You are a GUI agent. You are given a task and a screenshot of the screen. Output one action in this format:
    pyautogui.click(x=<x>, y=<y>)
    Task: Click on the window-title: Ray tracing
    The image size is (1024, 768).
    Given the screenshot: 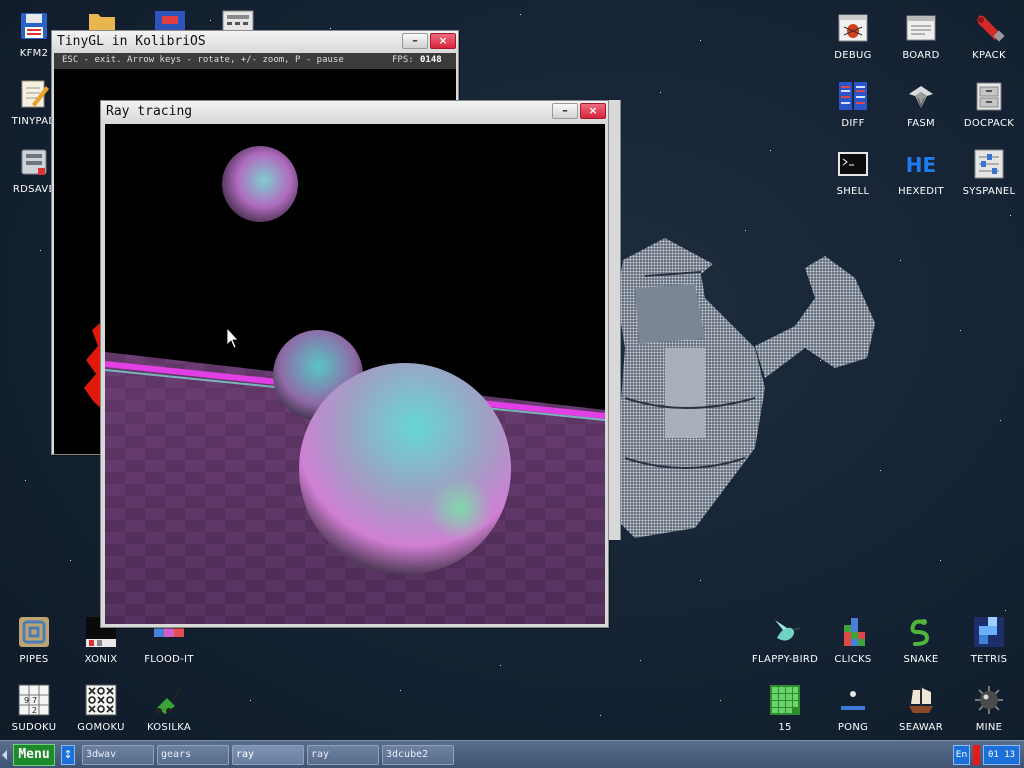 What is the action you would take?
    pyautogui.click(x=149, y=111)
    